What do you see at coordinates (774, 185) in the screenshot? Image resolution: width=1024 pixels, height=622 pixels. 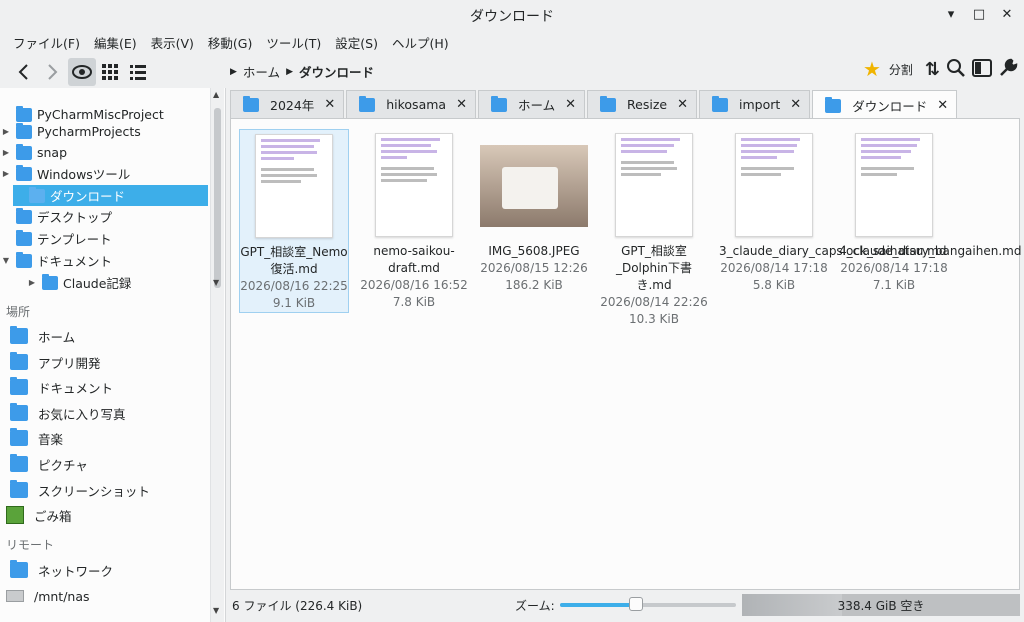 I see `document-thumbnail` at bounding box center [774, 185].